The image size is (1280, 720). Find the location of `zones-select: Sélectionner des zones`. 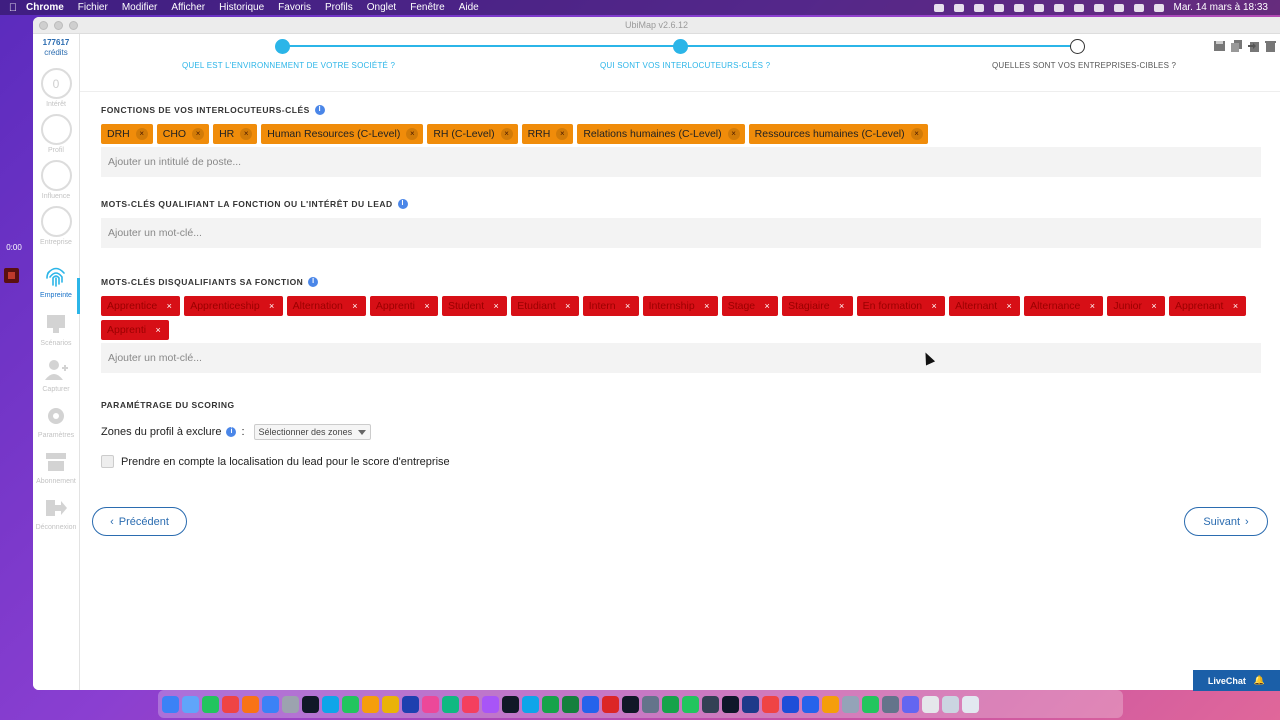

zones-select: Sélectionner des zones is located at coordinates (312, 432).